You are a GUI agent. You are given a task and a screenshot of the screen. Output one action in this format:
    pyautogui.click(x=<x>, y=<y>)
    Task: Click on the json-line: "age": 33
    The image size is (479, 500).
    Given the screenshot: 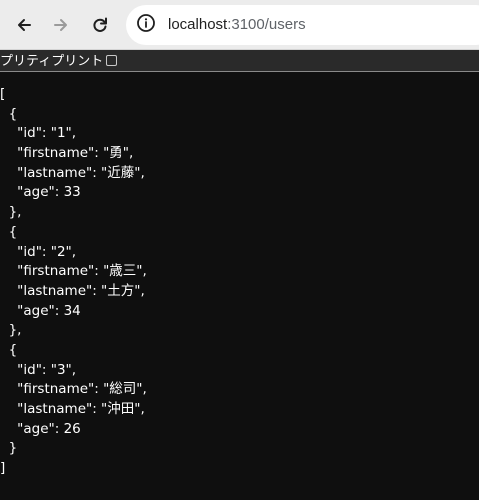 What is the action you would take?
    pyautogui.click(x=40, y=192)
    